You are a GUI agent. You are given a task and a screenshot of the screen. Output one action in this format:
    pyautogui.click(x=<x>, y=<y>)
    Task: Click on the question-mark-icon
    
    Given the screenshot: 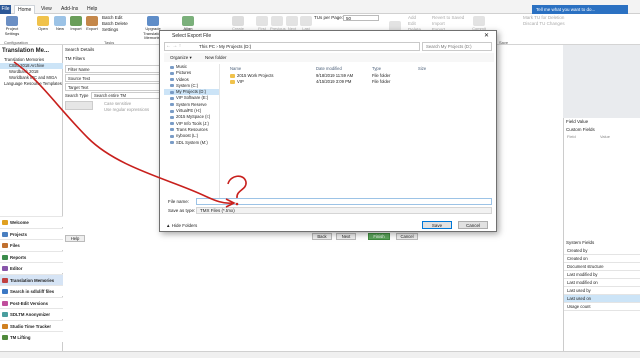 What is the action you would take?
    pyautogui.click(x=237, y=187)
    